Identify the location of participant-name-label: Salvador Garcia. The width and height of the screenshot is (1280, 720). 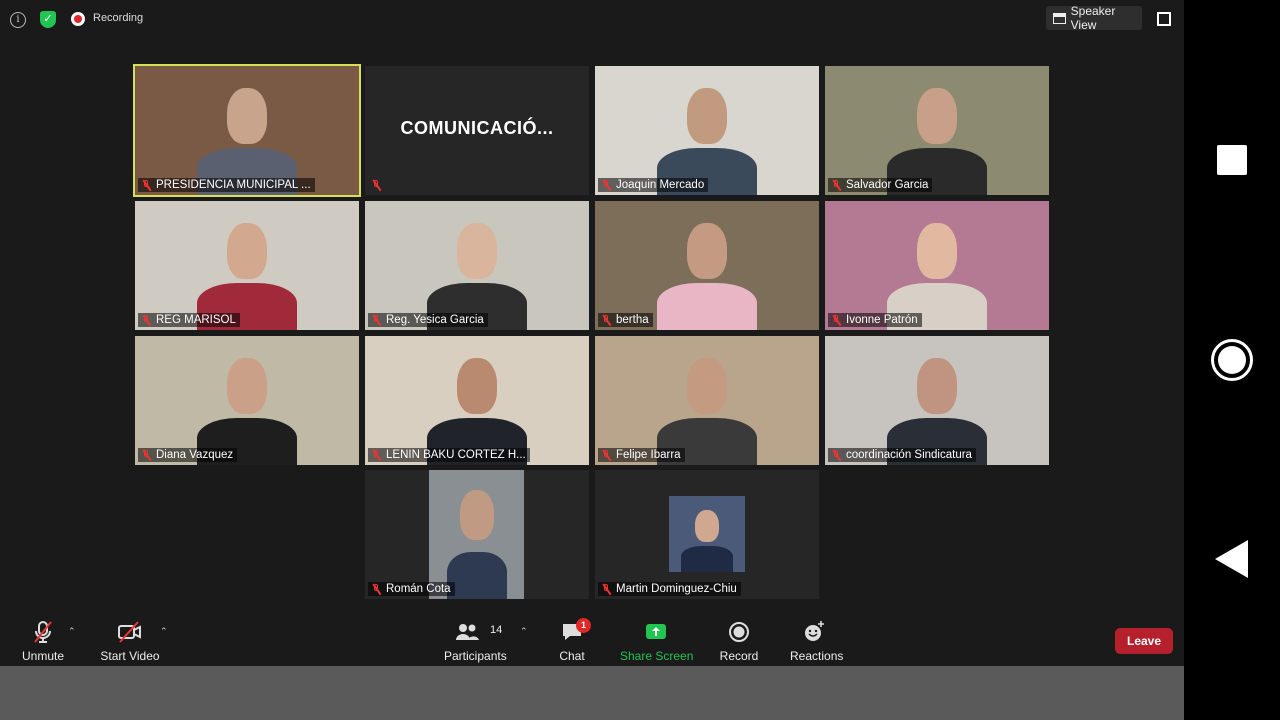
(880, 185).